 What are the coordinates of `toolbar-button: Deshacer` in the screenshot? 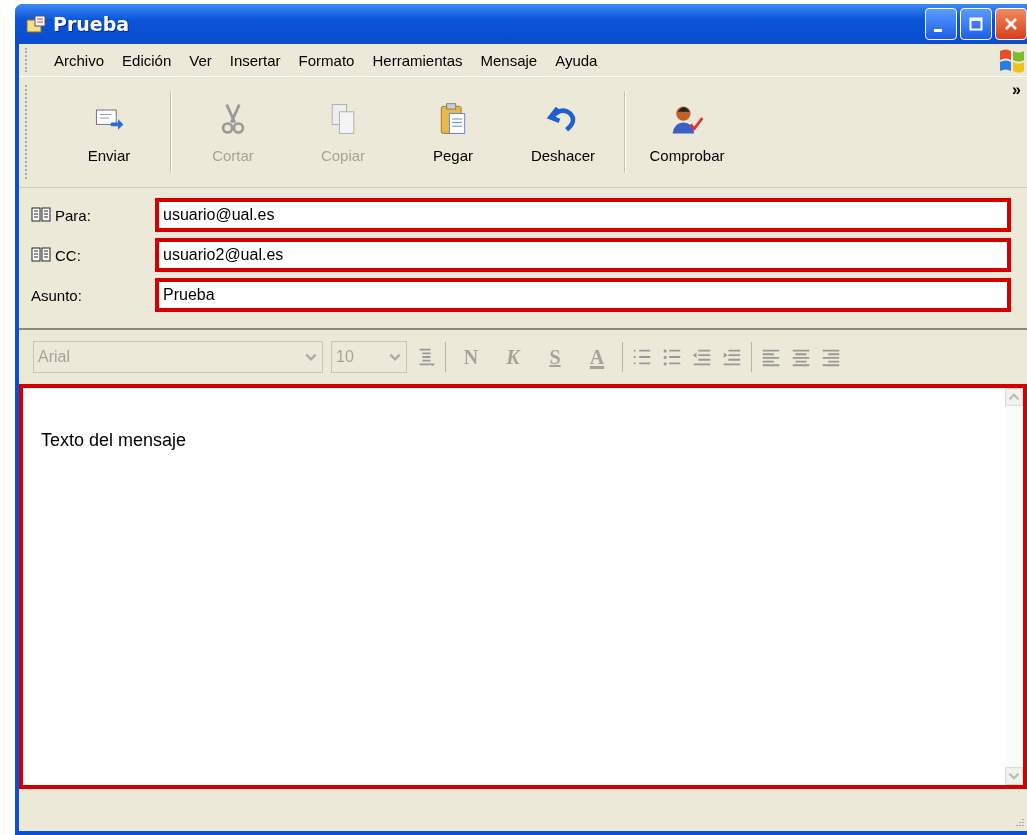 It's located at (563, 132).